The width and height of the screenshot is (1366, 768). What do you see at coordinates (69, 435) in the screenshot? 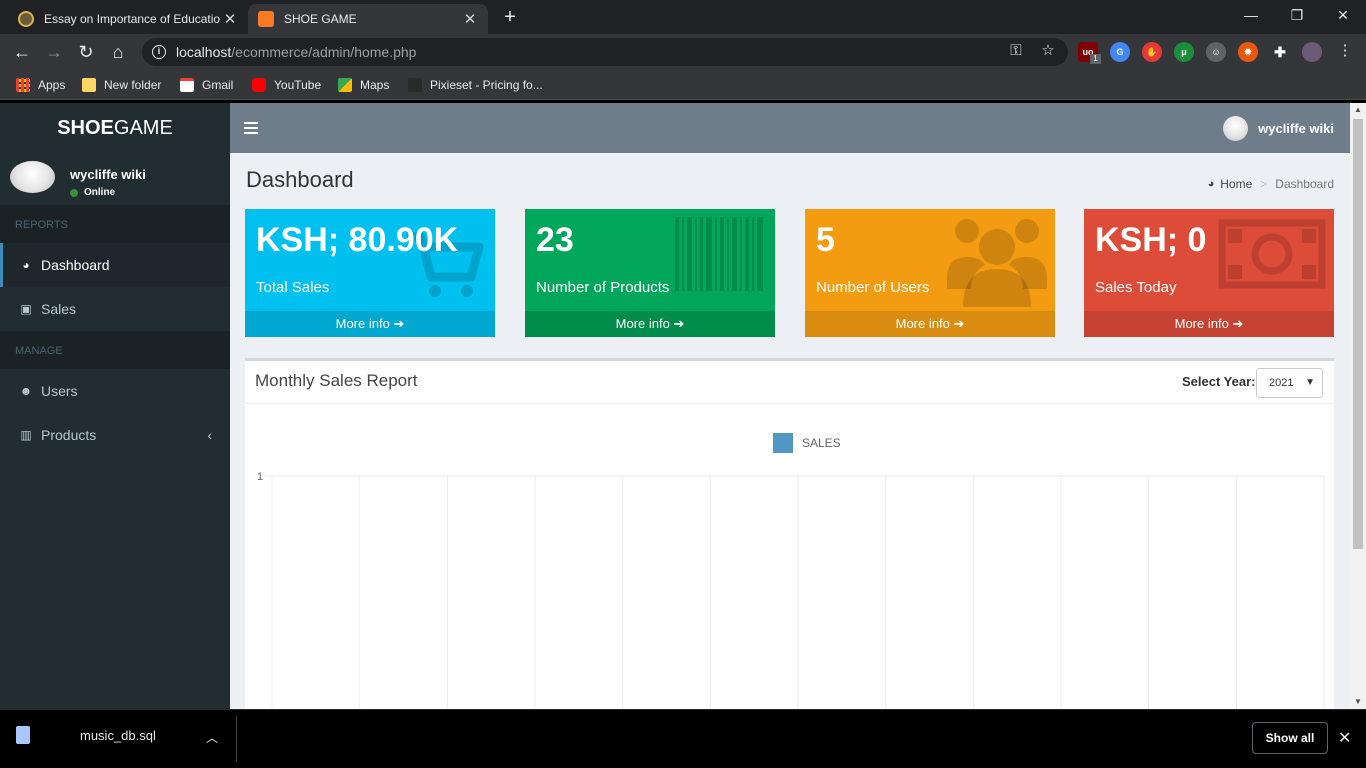
I see `sidebar-item-label: Products` at bounding box center [69, 435].